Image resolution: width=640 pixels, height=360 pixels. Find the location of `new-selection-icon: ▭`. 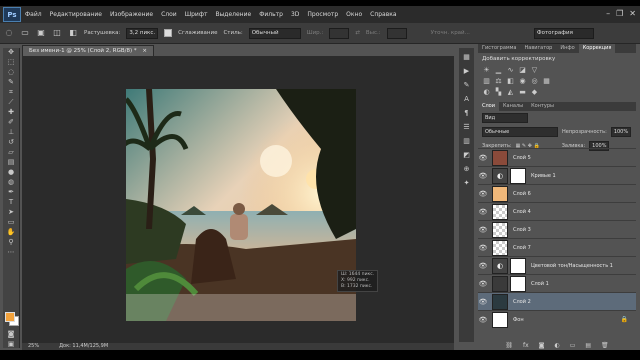

new-selection-icon: ▭ is located at coordinates (25, 33).